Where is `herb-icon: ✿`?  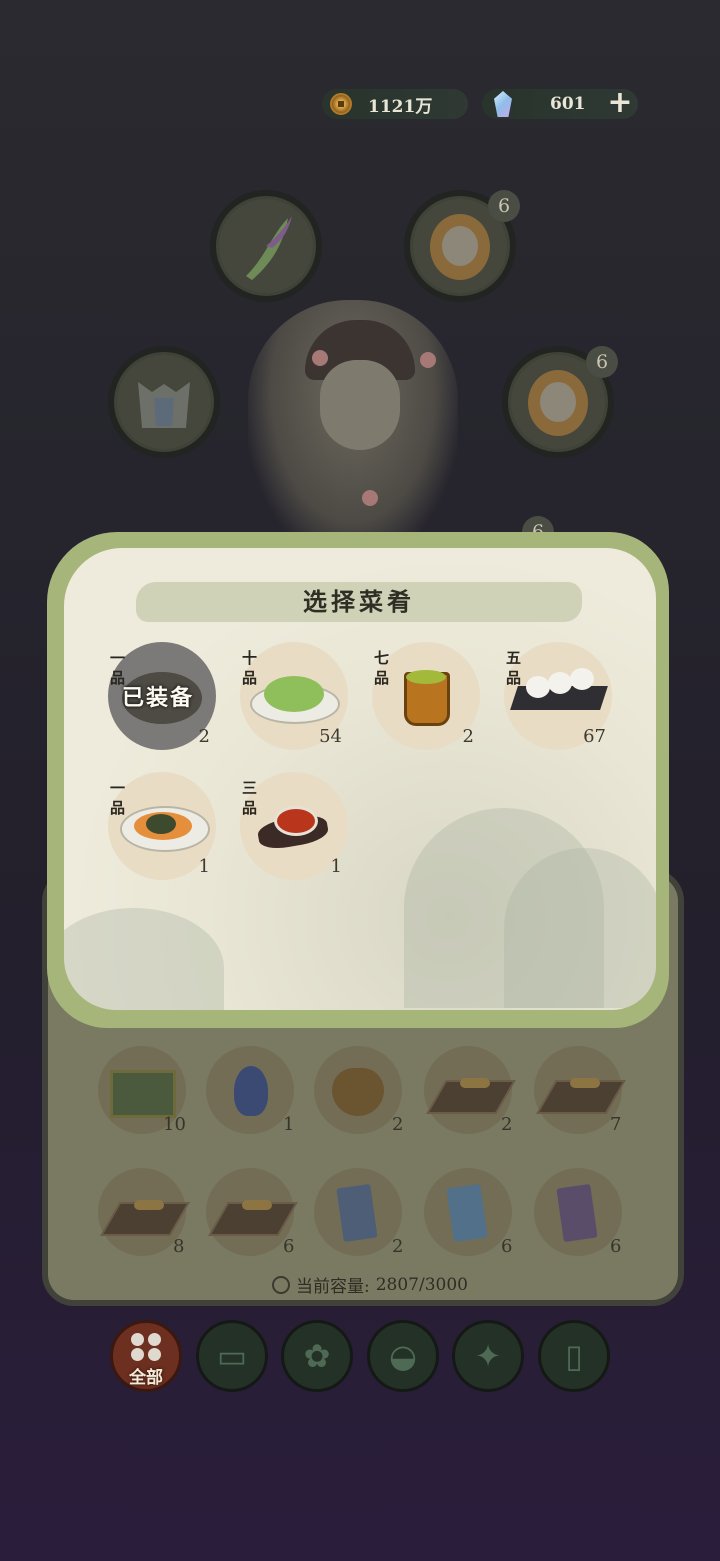 herb-icon: ✿ is located at coordinates (317, 1356).